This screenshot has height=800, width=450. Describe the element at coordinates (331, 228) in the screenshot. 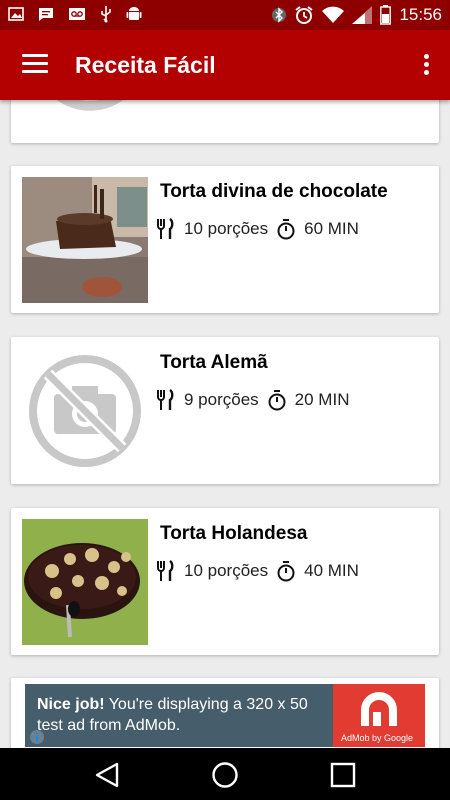

I see `time-text: 60 MIN` at that location.